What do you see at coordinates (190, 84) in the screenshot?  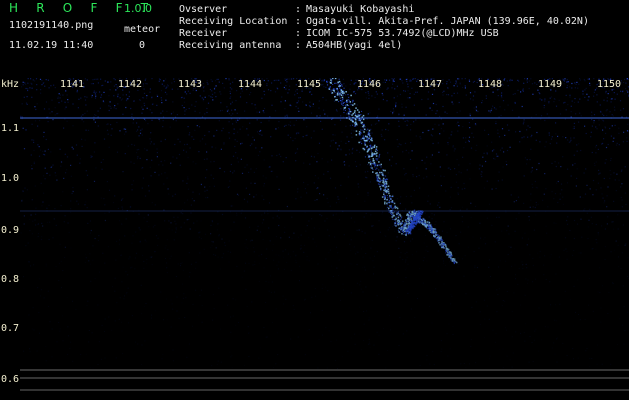 I see `time-tick-1143: 1143` at bounding box center [190, 84].